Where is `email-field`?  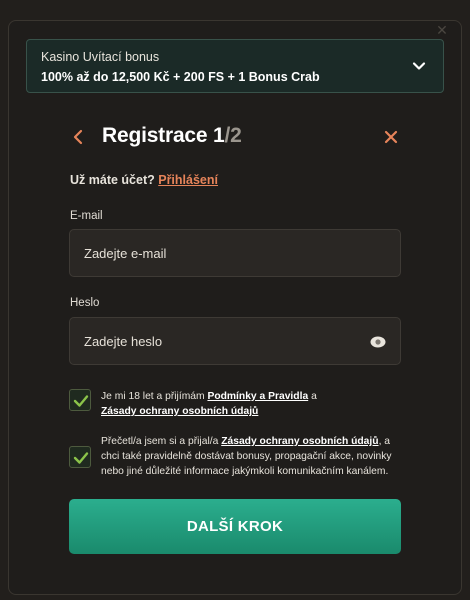
email-field is located at coordinates (235, 253).